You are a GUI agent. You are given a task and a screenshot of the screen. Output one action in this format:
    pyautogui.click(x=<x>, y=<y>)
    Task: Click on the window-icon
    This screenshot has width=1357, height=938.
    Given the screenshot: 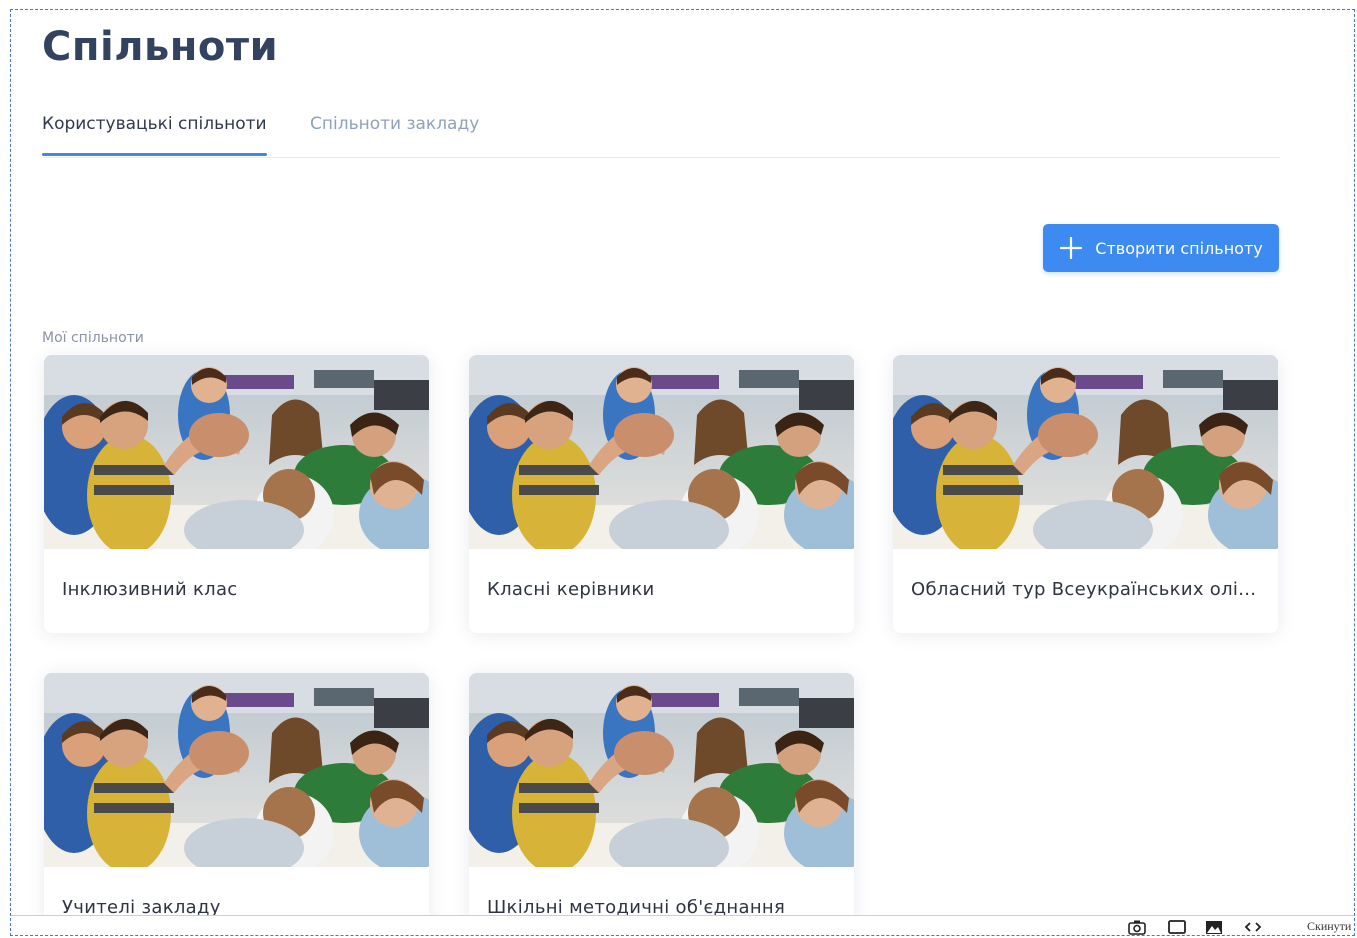 What is the action you would take?
    pyautogui.click(x=1177, y=927)
    